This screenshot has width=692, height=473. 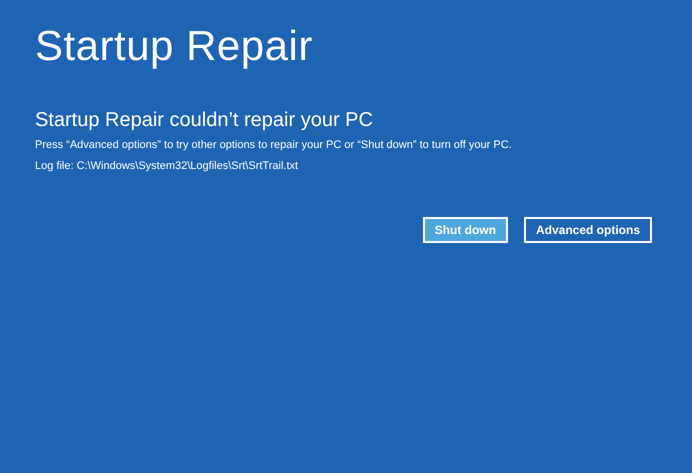 What do you see at coordinates (588, 230) in the screenshot?
I see `advanced-options-button: Advanced options` at bounding box center [588, 230].